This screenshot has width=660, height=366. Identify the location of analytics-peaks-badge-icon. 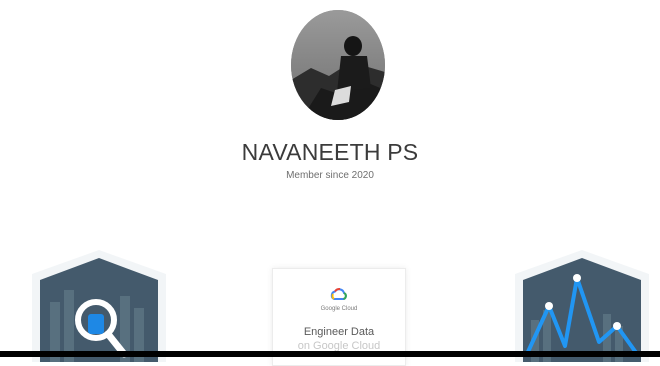
(582, 306).